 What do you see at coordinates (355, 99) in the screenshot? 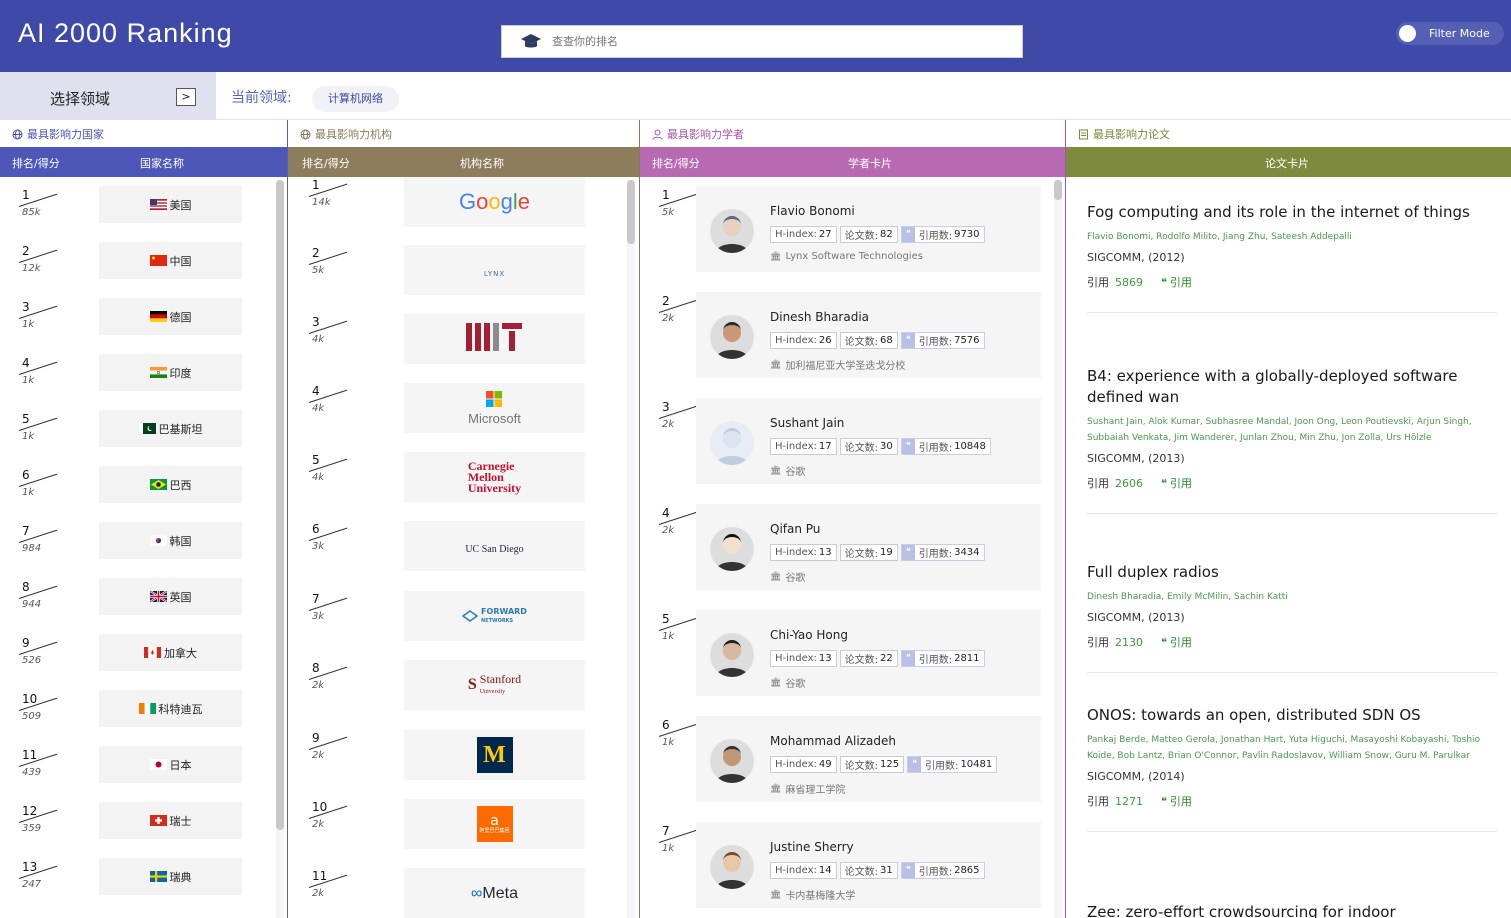
I see `current-field-chip: 计算机网络` at bounding box center [355, 99].